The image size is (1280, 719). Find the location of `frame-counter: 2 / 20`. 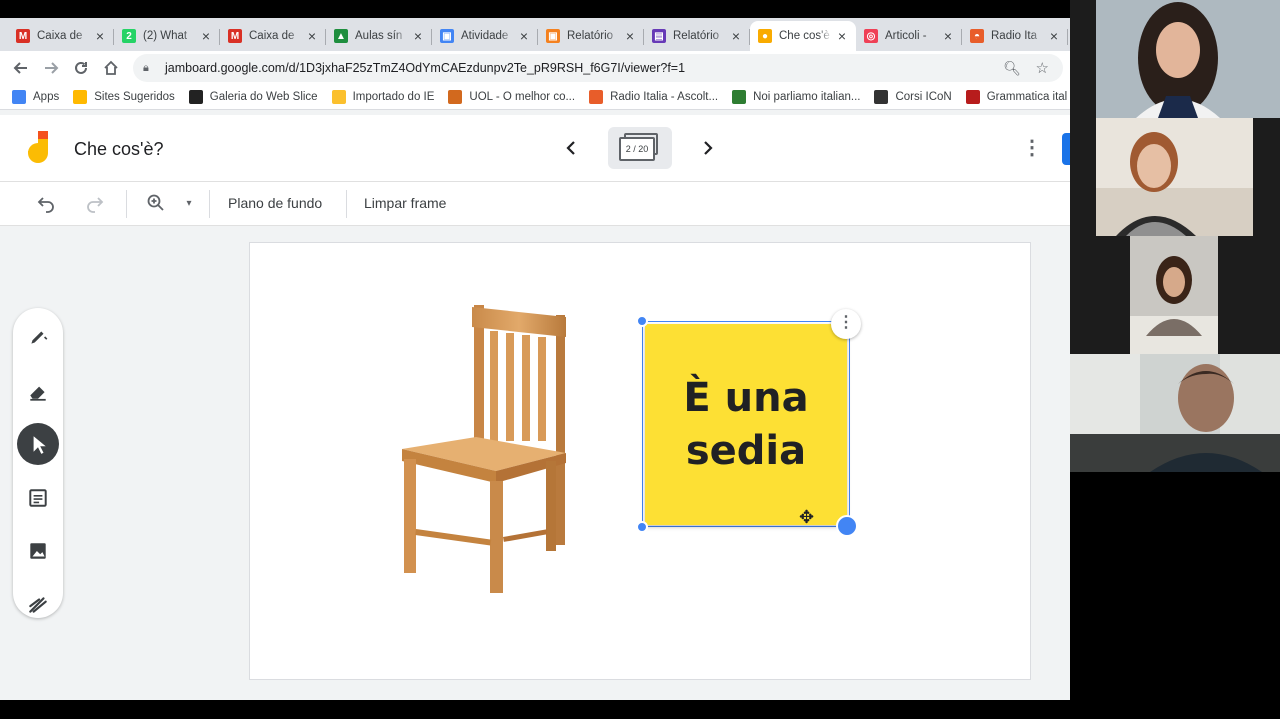

frame-counter: 2 / 20 is located at coordinates (637, 149).